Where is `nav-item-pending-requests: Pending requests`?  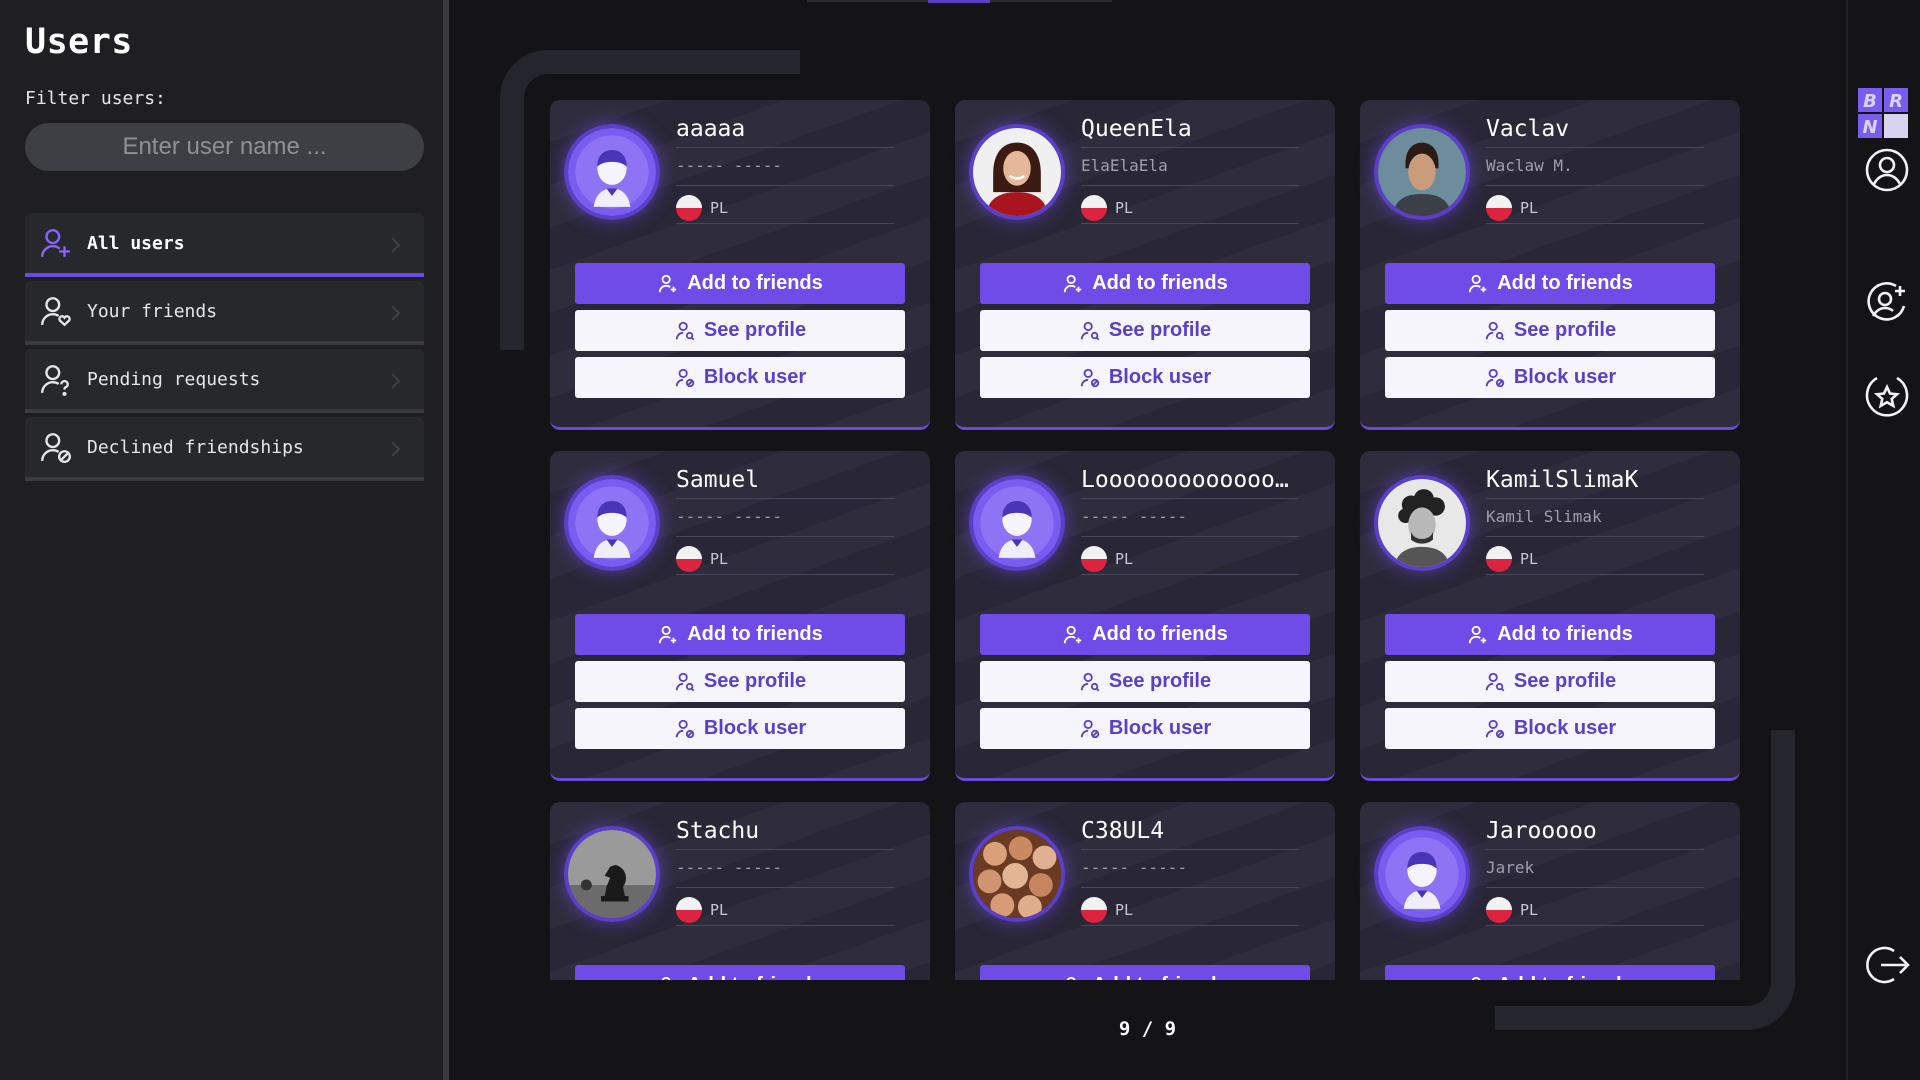
nav-item-pending-requests: Pending requests is located at coordinates (224, 381).